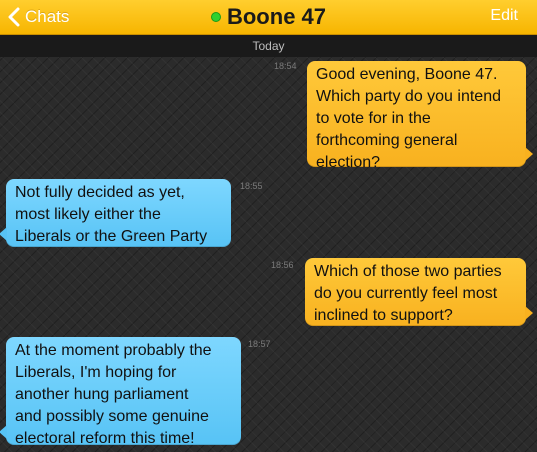 The height and width of the screenshot is (452, 537). I want to click on nav-bar: Chats Boone 47 Edit, so click(268, 17).